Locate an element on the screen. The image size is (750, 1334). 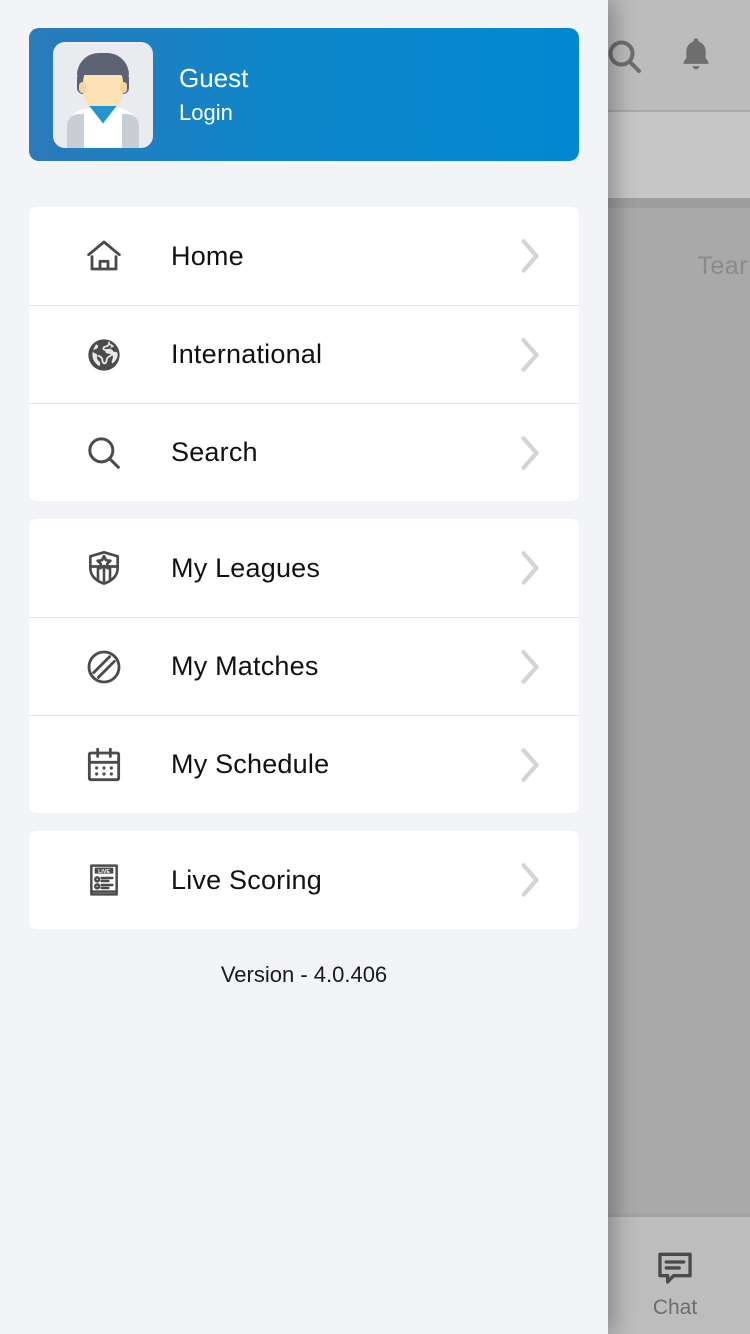
chat-bubble-icon is located at coordinates (675, 1269).